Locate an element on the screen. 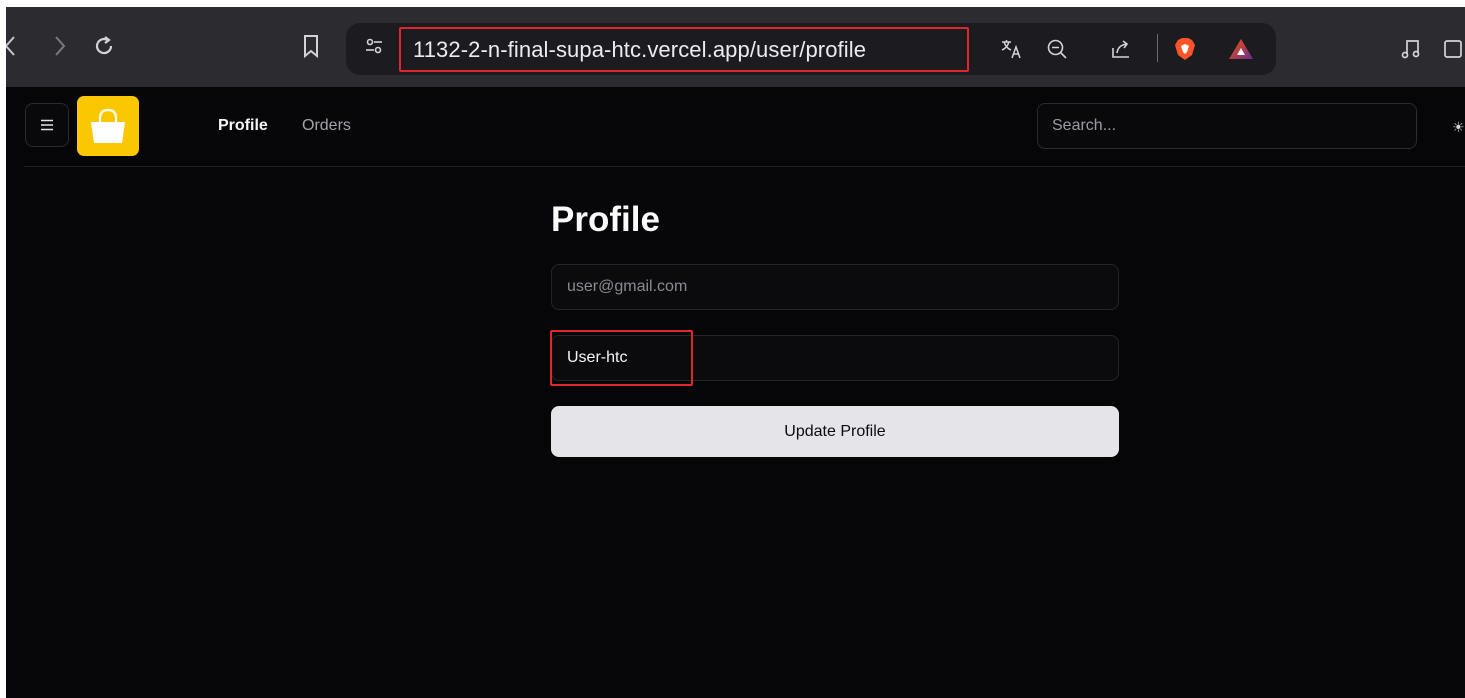  page-title: Profile is located at coordinates (605, 219).